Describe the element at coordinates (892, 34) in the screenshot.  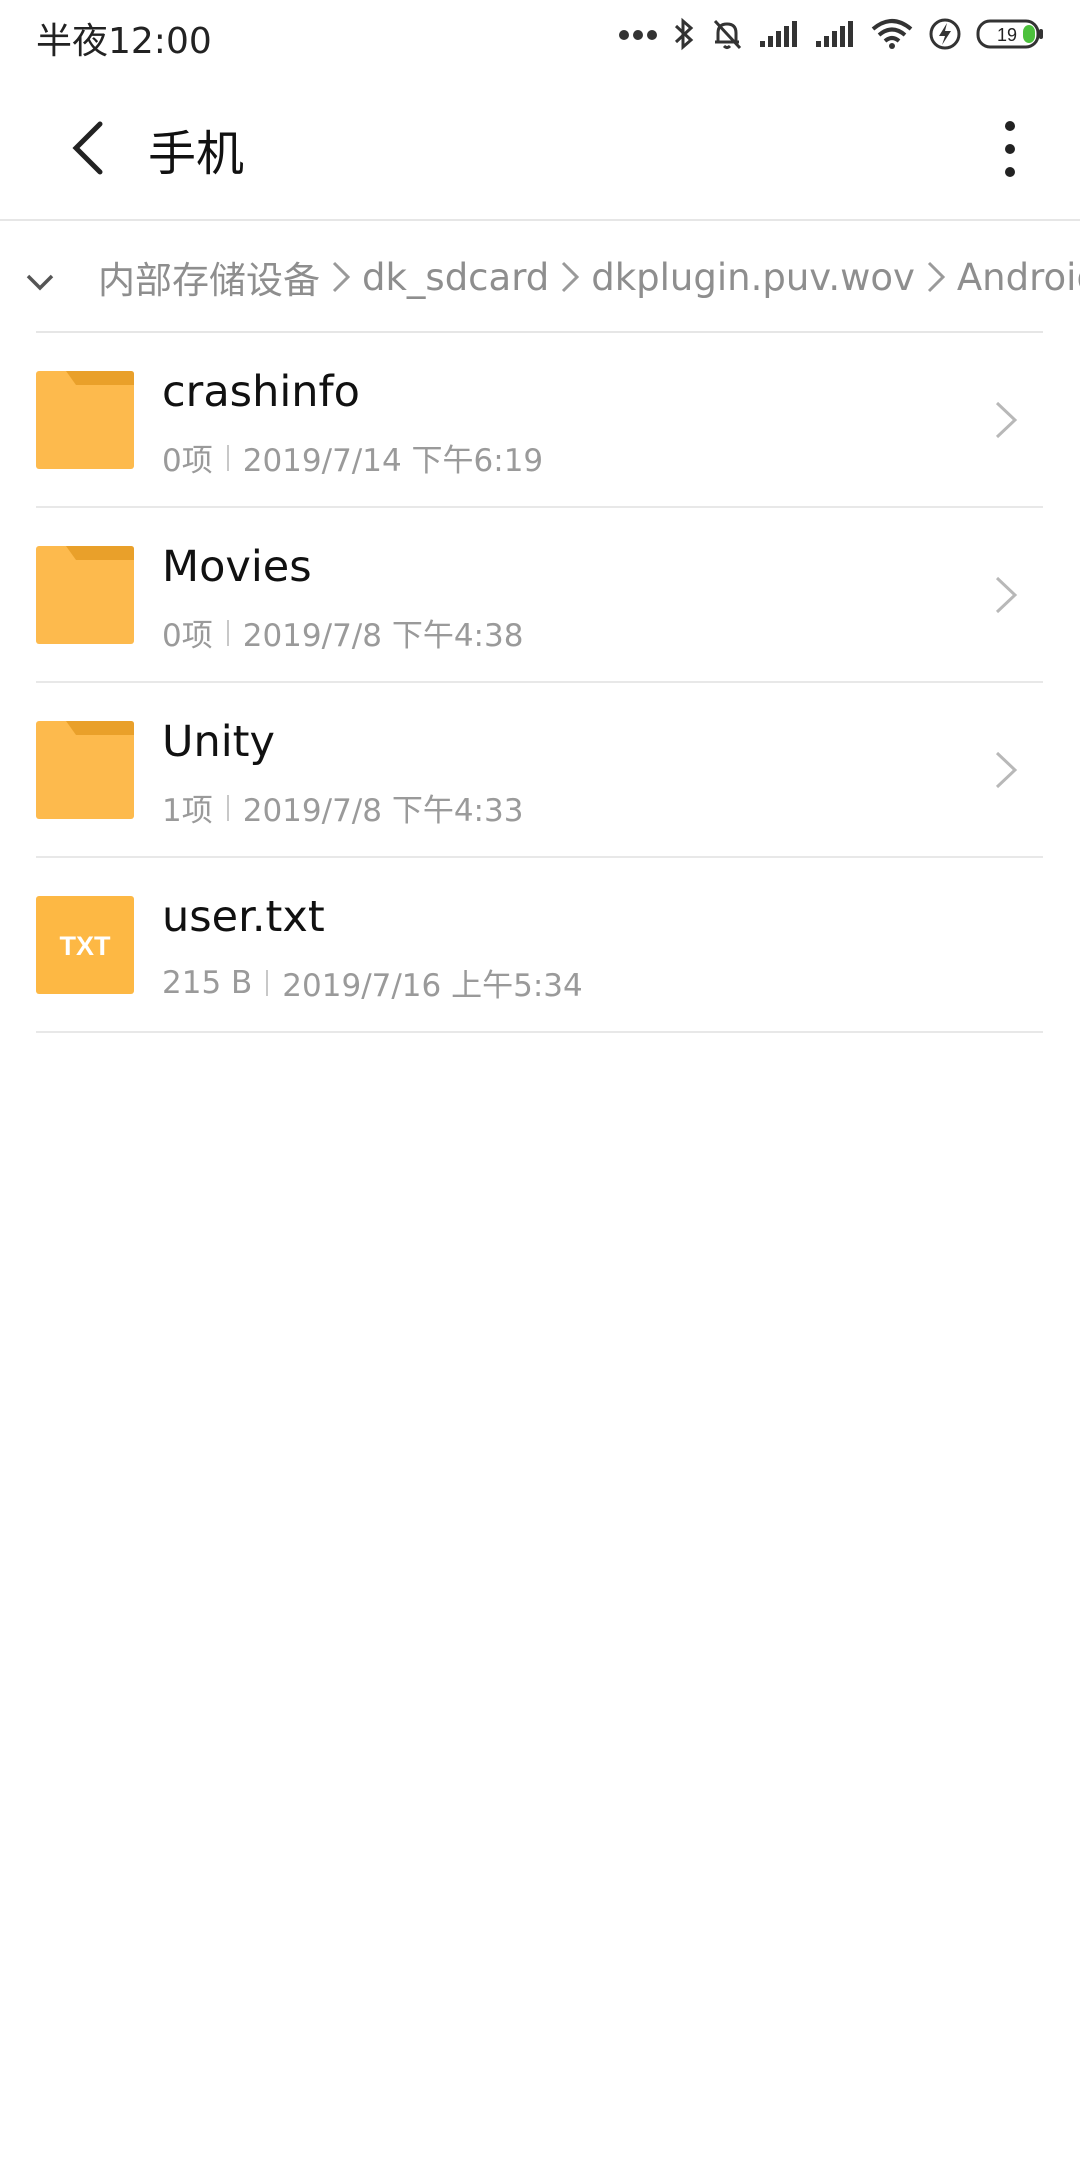
I see `wifi-icon` at that location.